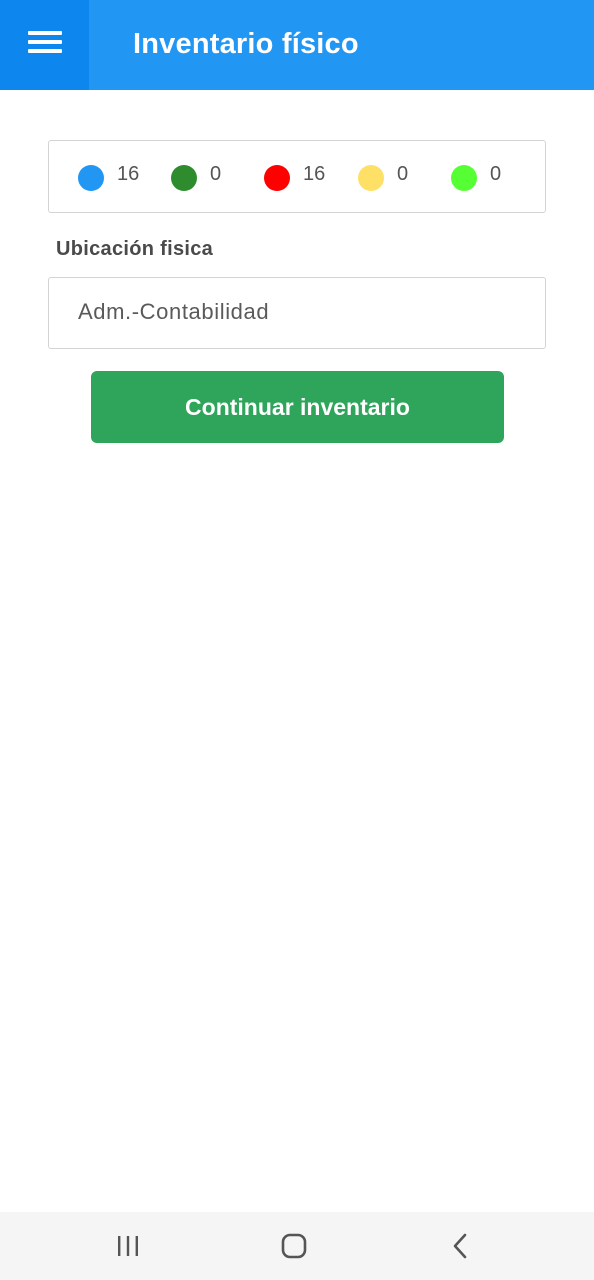 The height and width of the screenshot is (1280, 594). What do you see at coordinates (496, 174) in the screenshot?
I see `status-count-light-green: 0` at bounding box center [496, 174].